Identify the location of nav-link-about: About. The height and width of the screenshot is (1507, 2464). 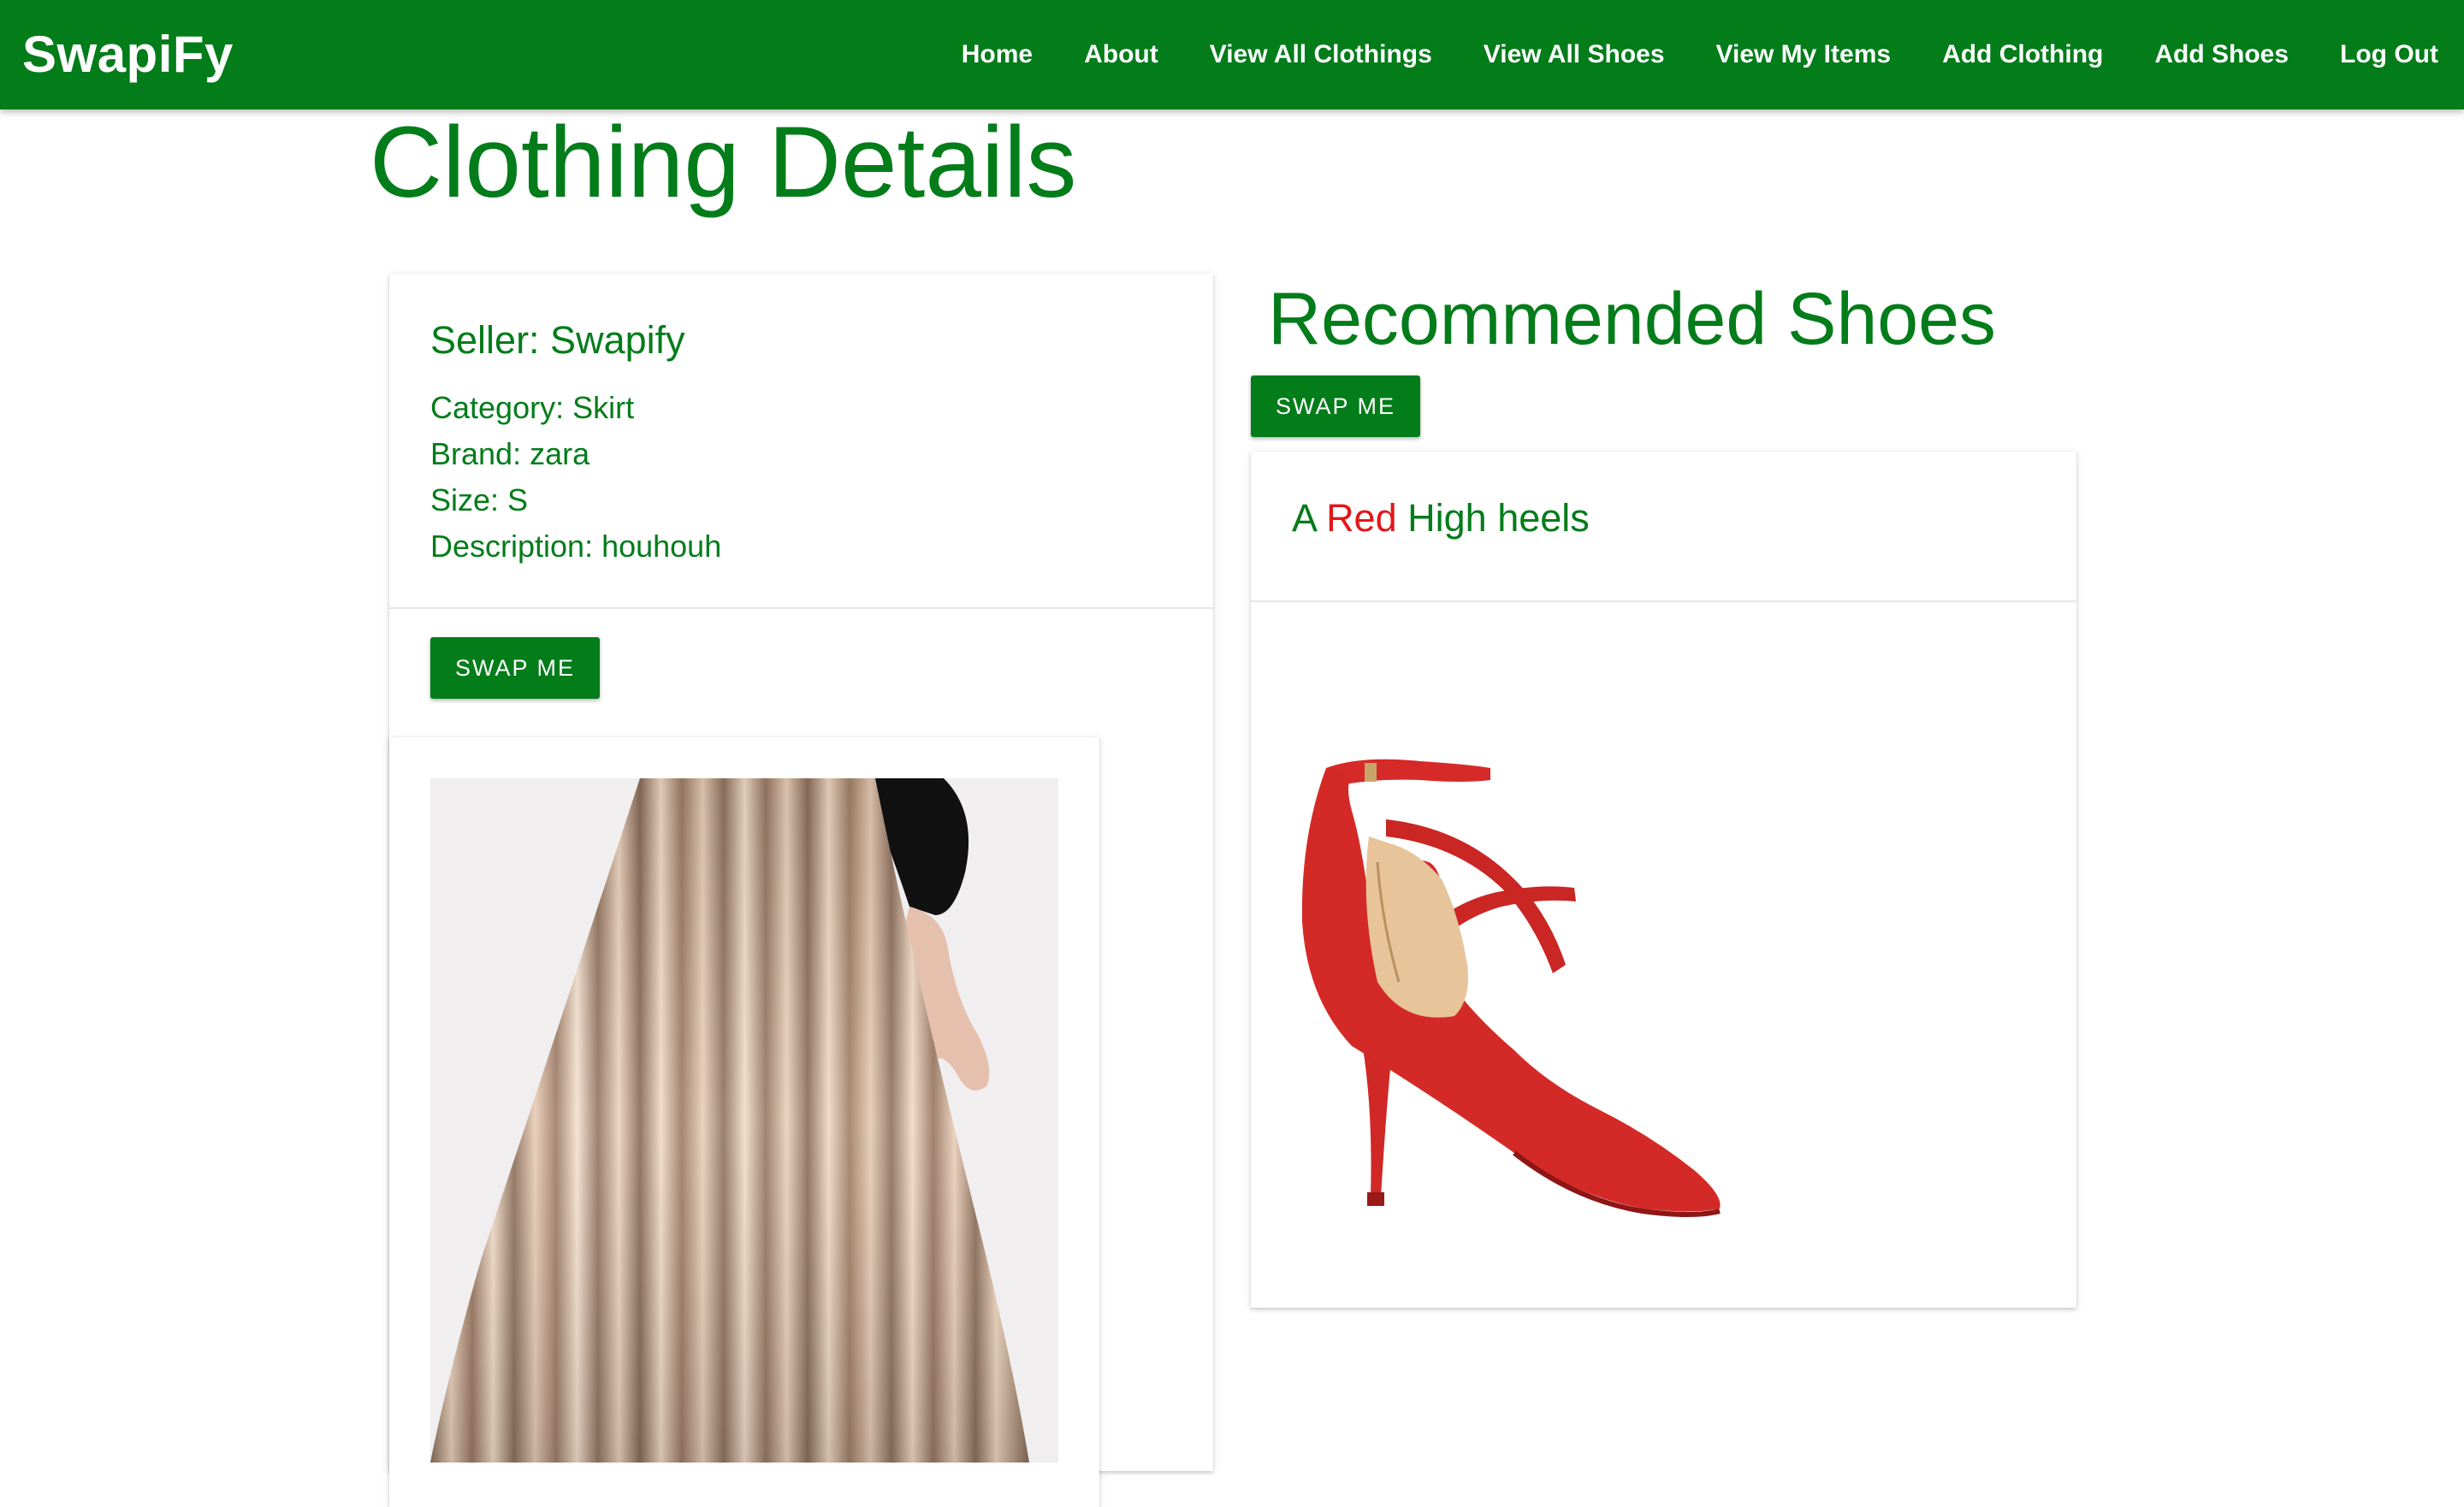
(1121, 54).